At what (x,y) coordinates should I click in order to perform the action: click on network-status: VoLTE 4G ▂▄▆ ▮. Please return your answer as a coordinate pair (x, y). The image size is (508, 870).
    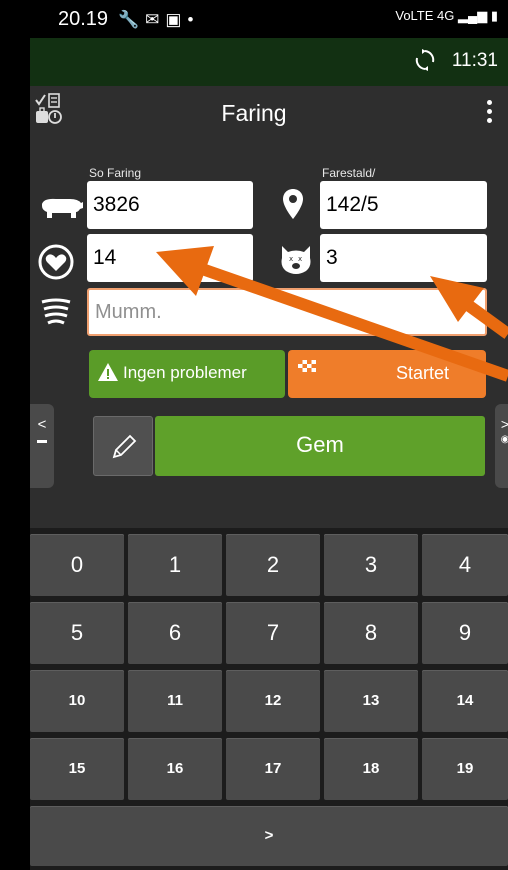
    Looking at the image, I should click on (446, 16).